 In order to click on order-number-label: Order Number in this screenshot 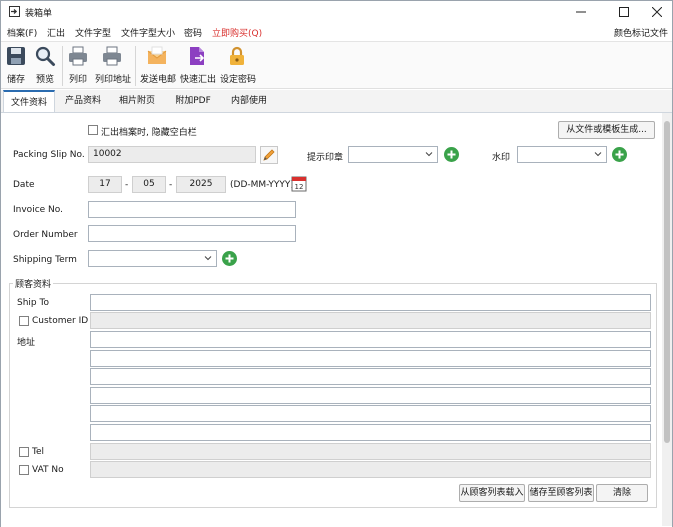, I will do `click(45, 235)`.